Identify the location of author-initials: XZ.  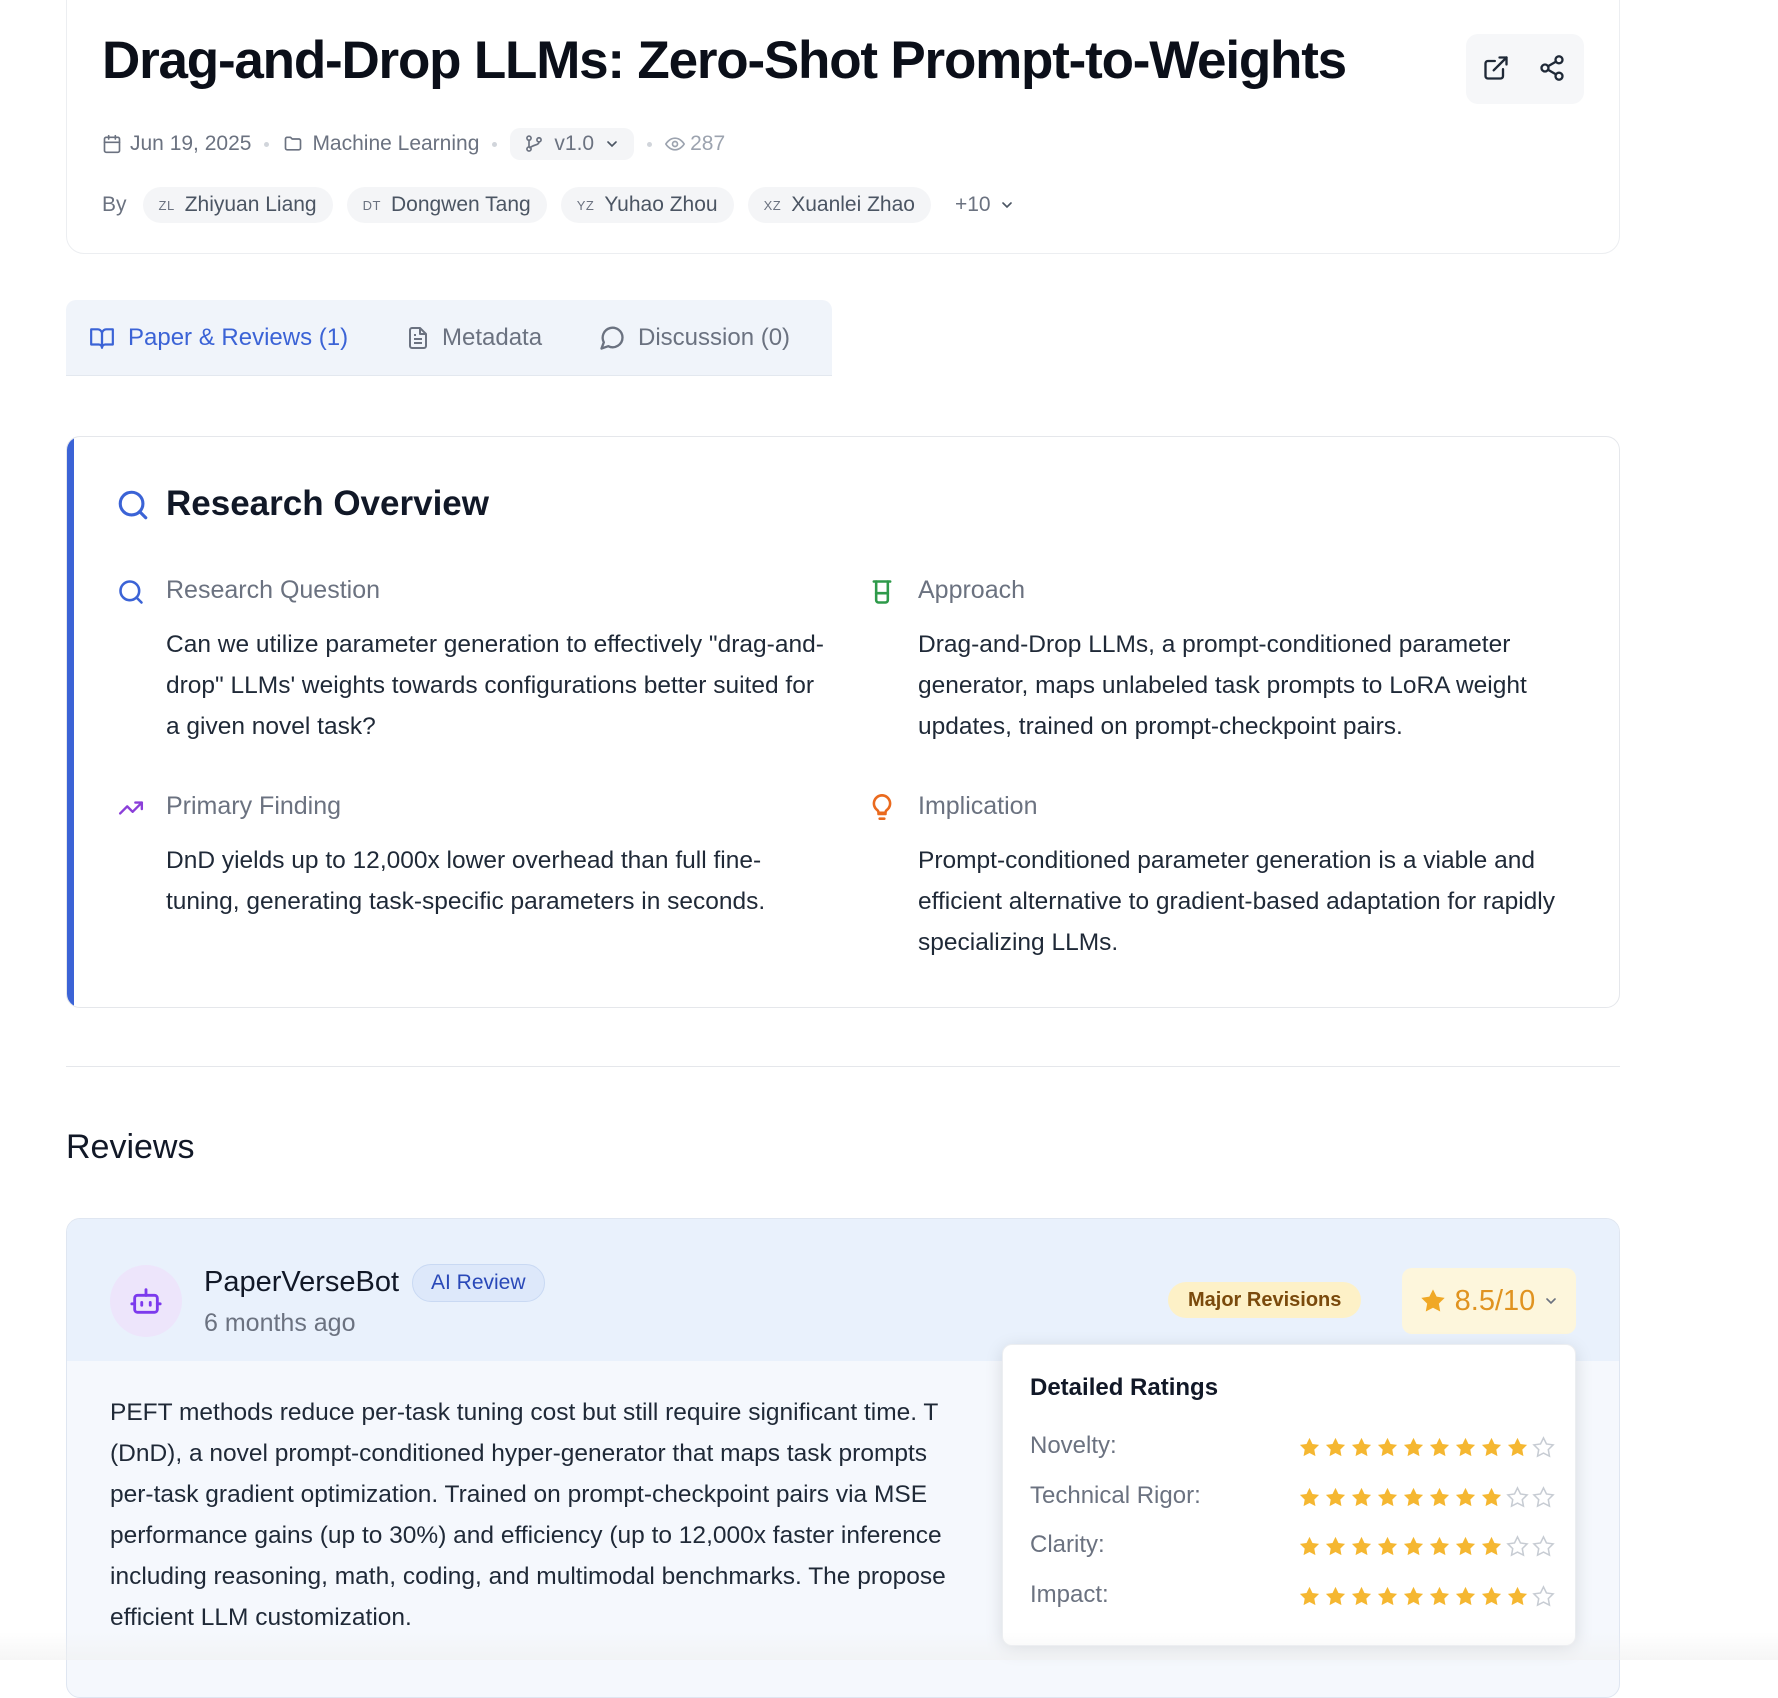
(772, 205).